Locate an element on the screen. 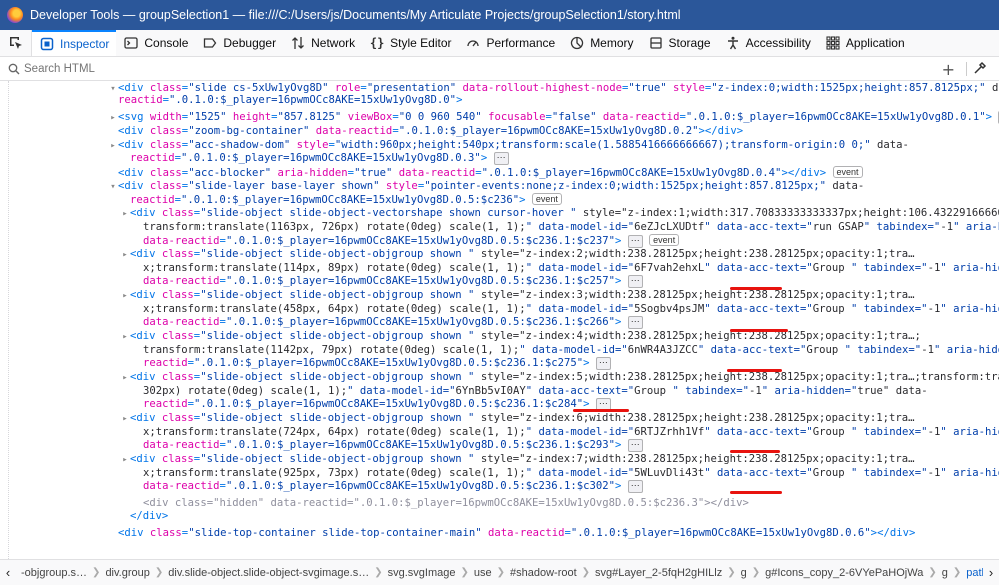 The height and width of the screenshot is (585, 999). tab-console: Console is located at coordinates (155, 43).